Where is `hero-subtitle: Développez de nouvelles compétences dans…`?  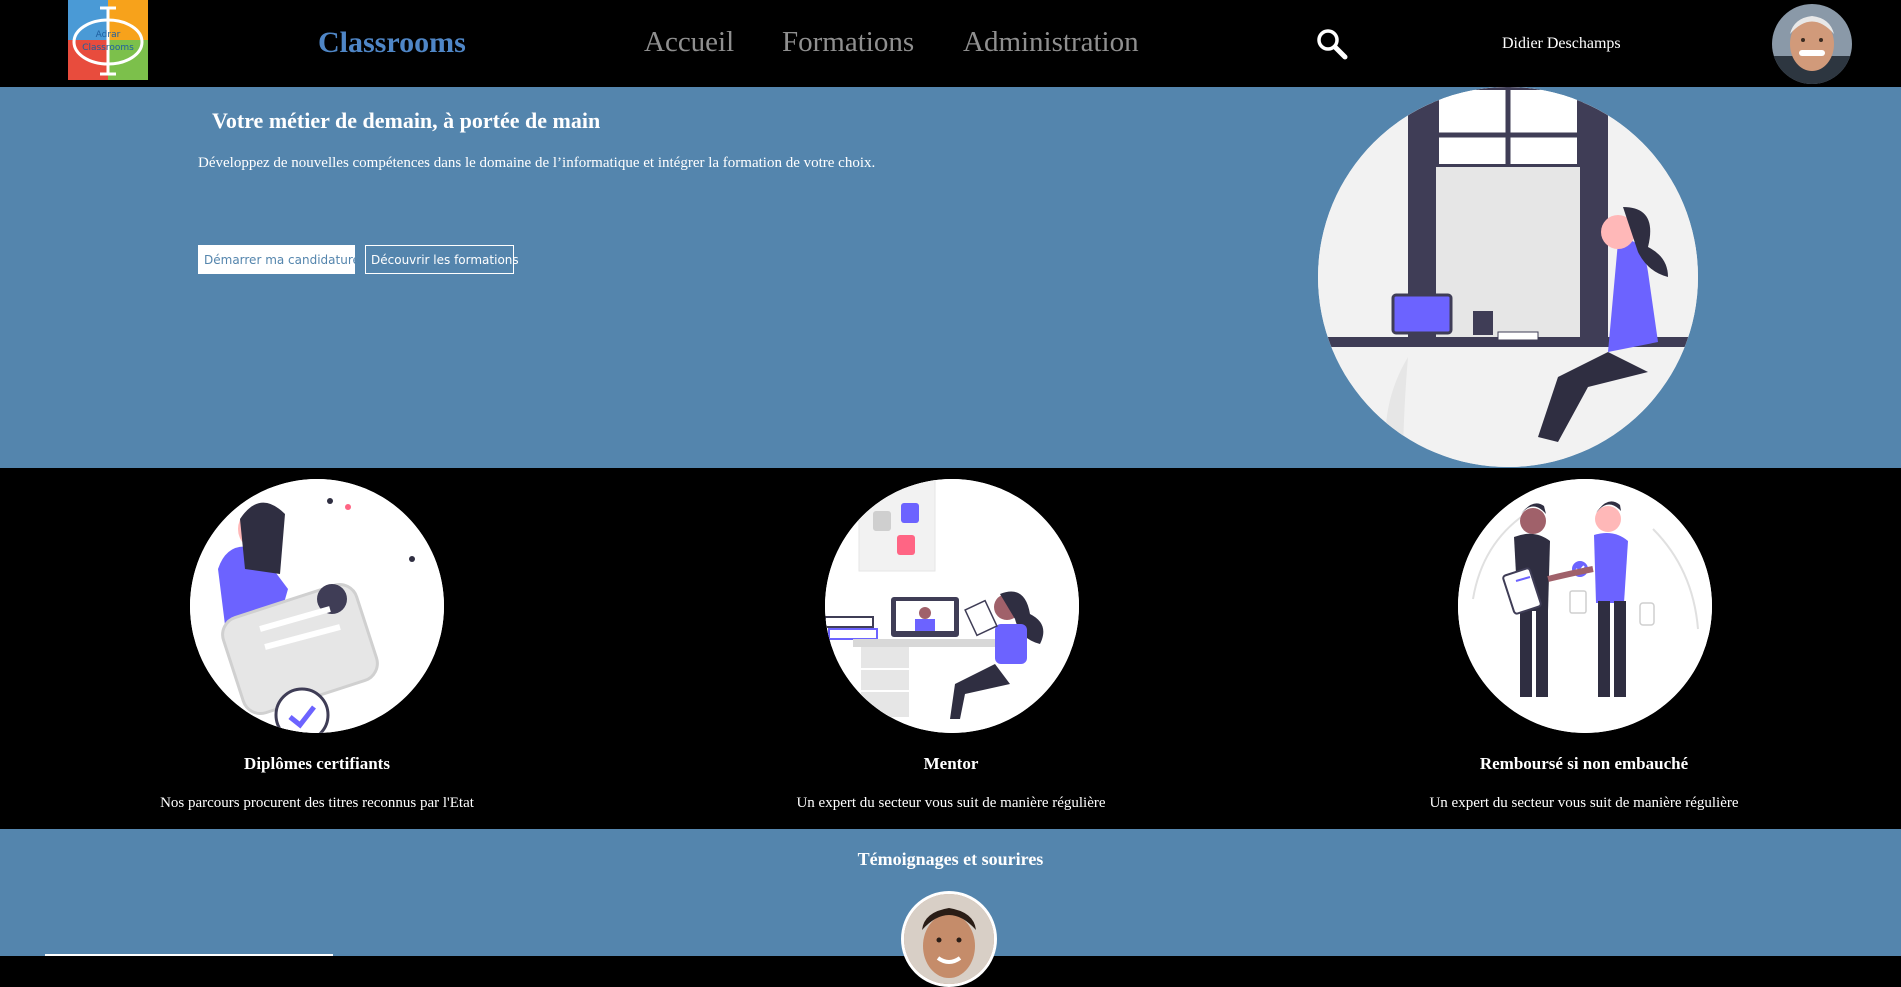 hero-subtitle: Développez de nouvelles compétences dans… is located at coordinates (537, 163).